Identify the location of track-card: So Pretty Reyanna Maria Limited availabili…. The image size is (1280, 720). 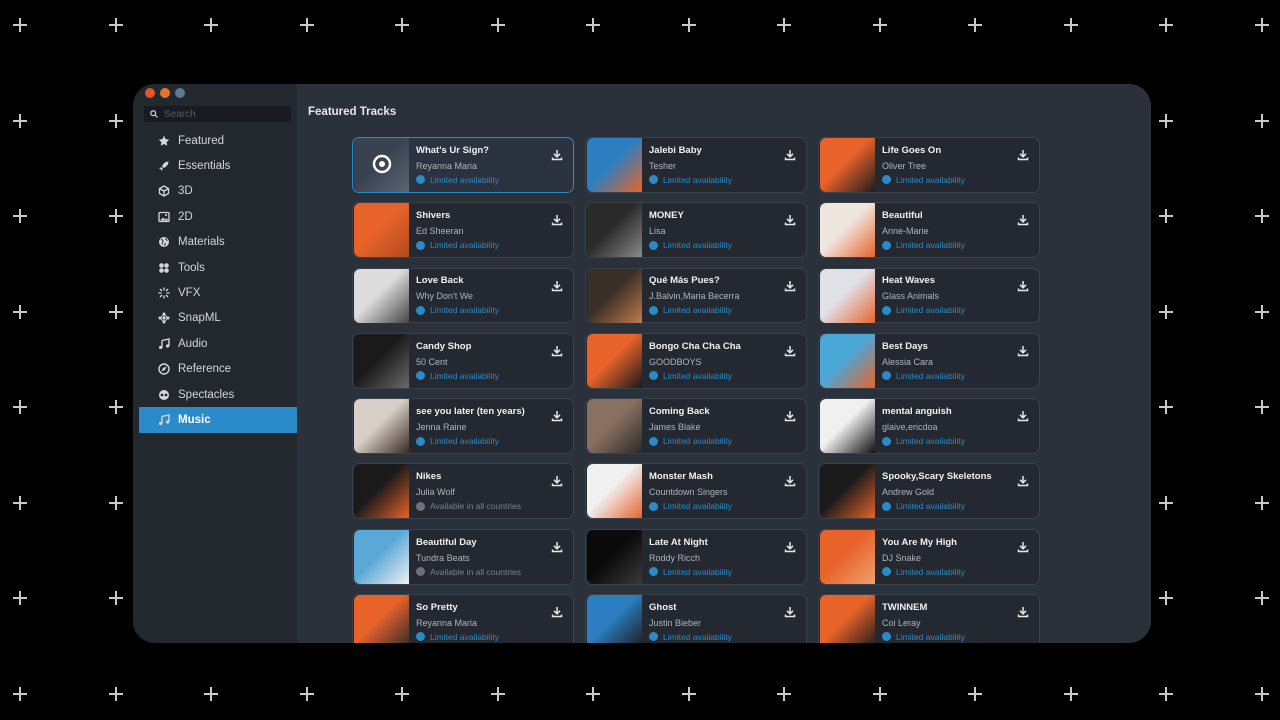
(463, 618).